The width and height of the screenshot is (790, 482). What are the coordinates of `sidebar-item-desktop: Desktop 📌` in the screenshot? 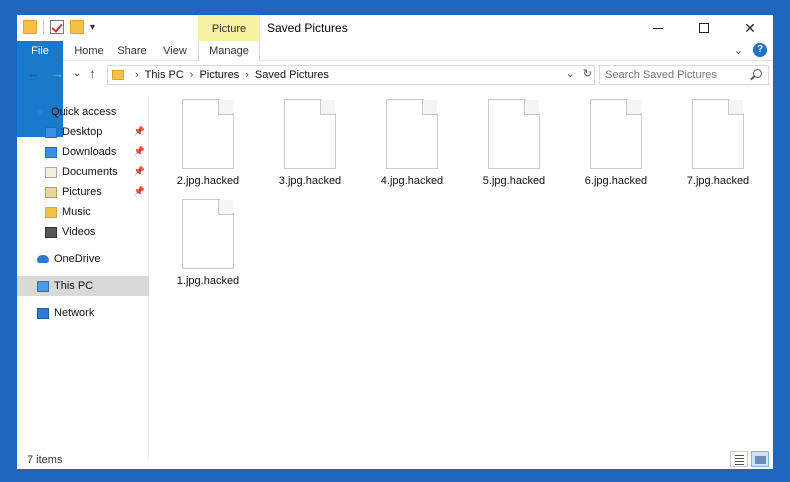 It's located at (97, 132).